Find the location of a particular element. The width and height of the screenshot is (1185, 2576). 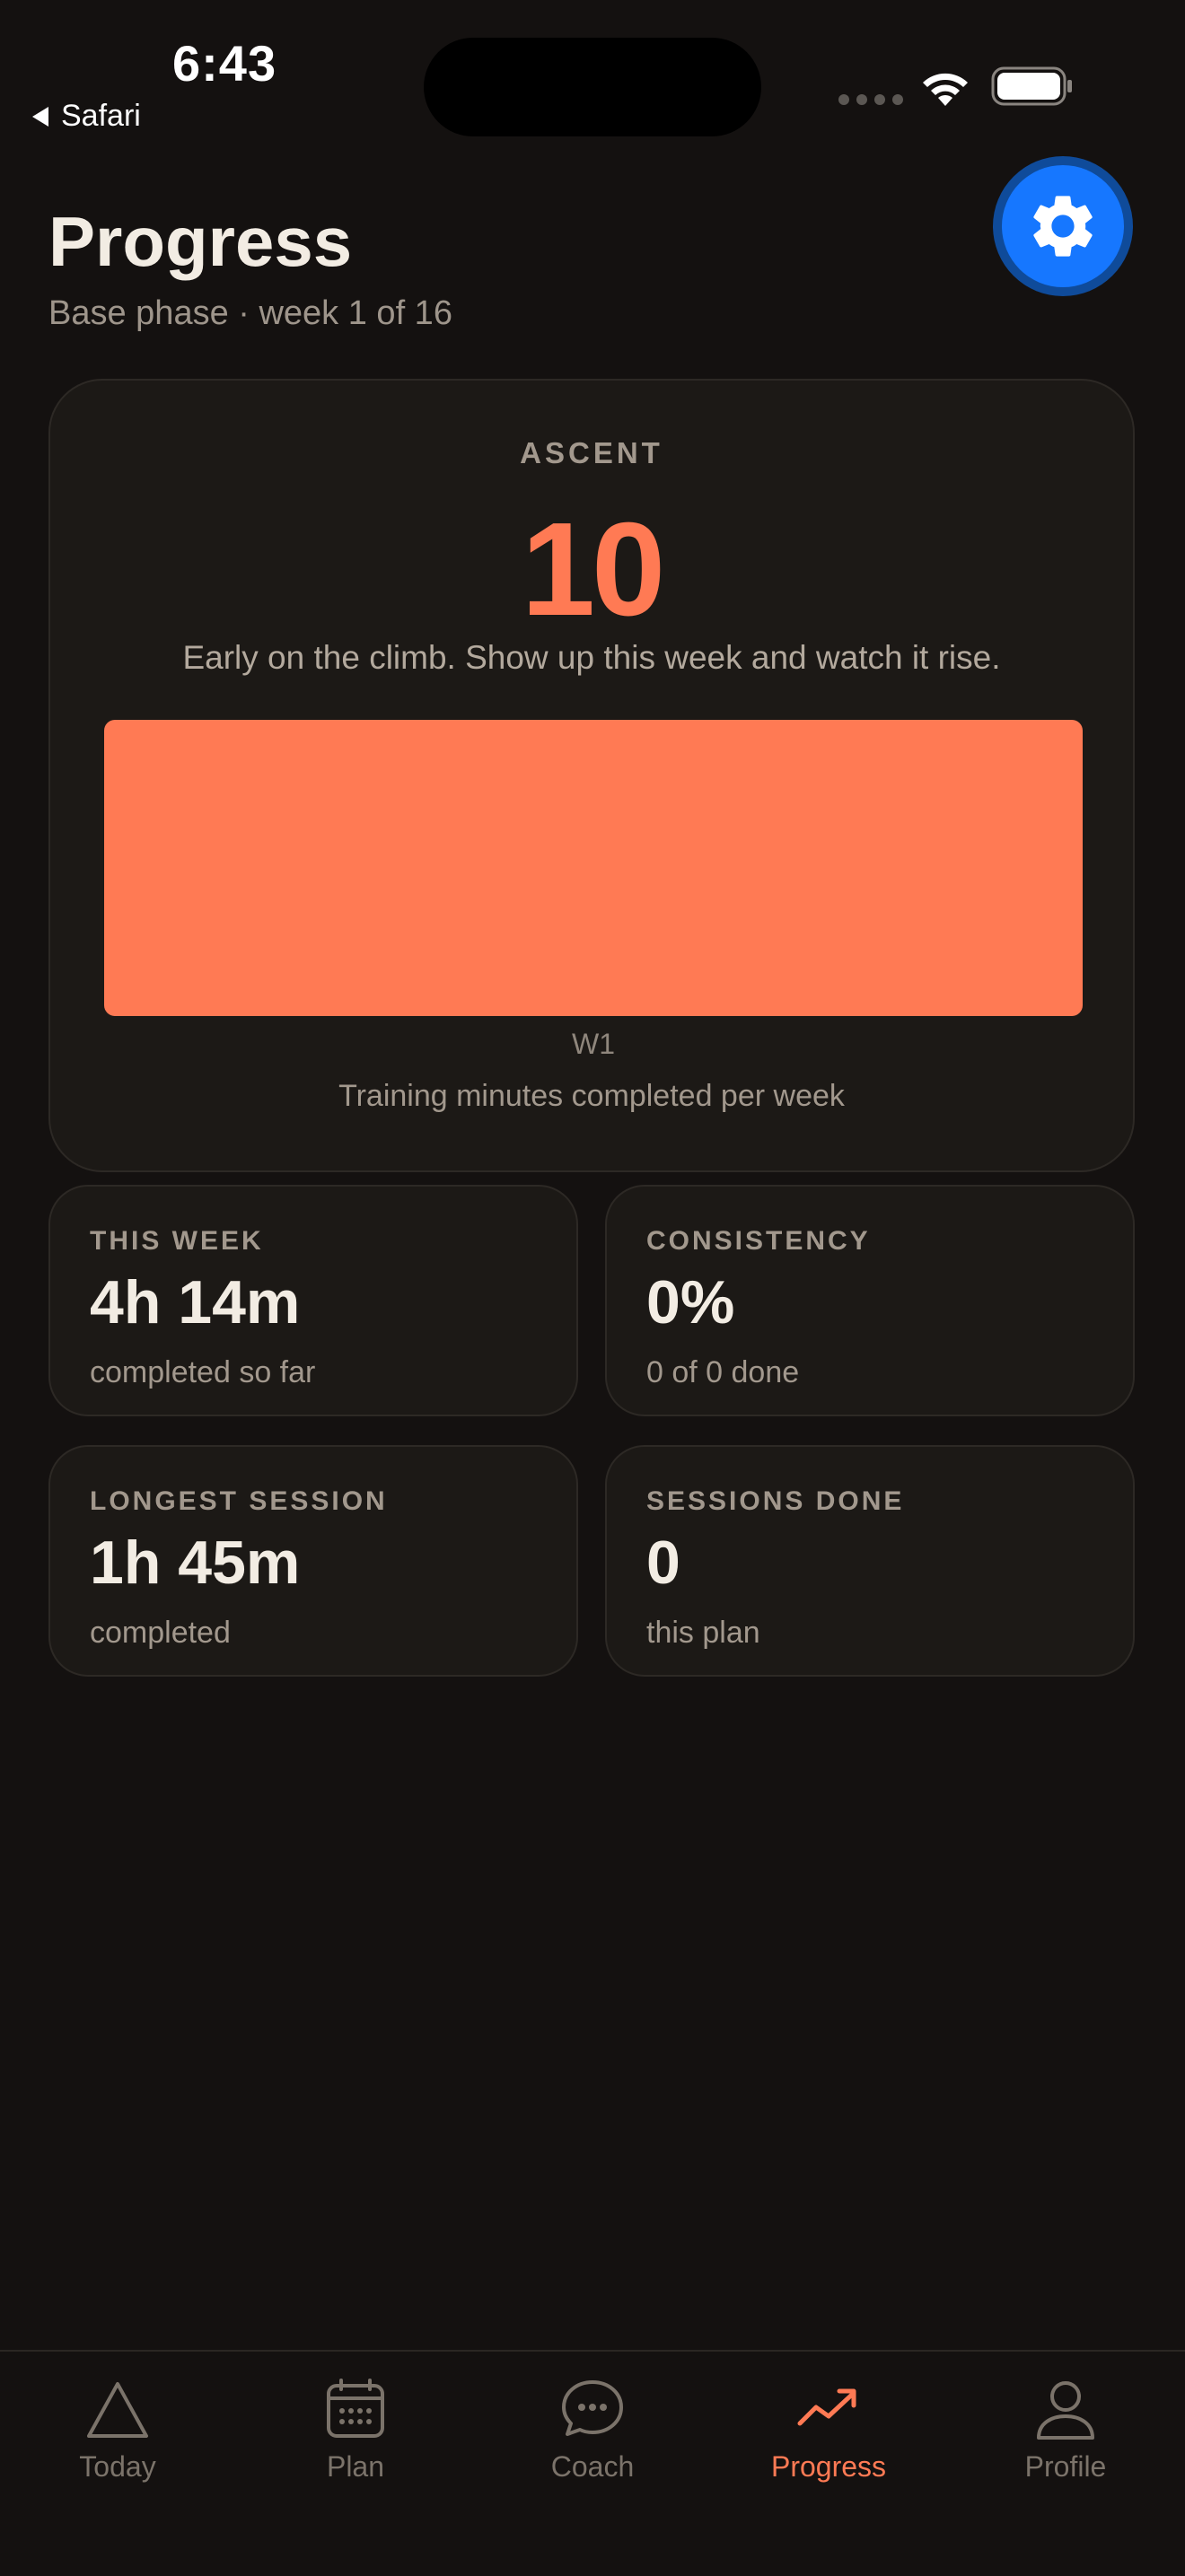

tab-label: Profile is located at coordinates (1065, 2466).